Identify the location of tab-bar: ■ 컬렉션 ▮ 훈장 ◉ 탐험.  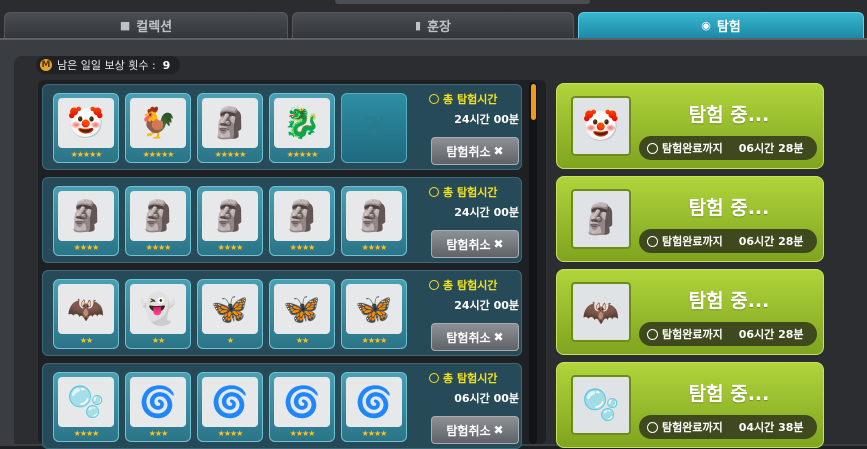
(433, 20).